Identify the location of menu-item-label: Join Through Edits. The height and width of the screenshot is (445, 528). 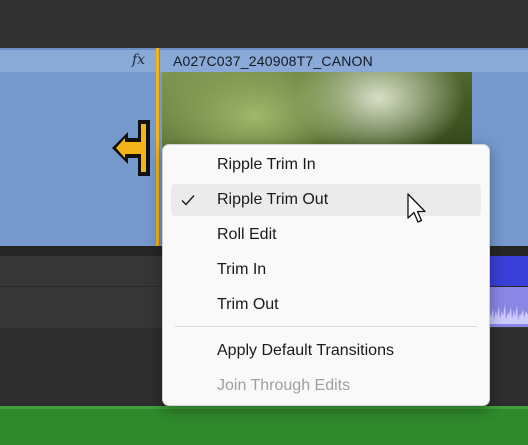
(284, 385).